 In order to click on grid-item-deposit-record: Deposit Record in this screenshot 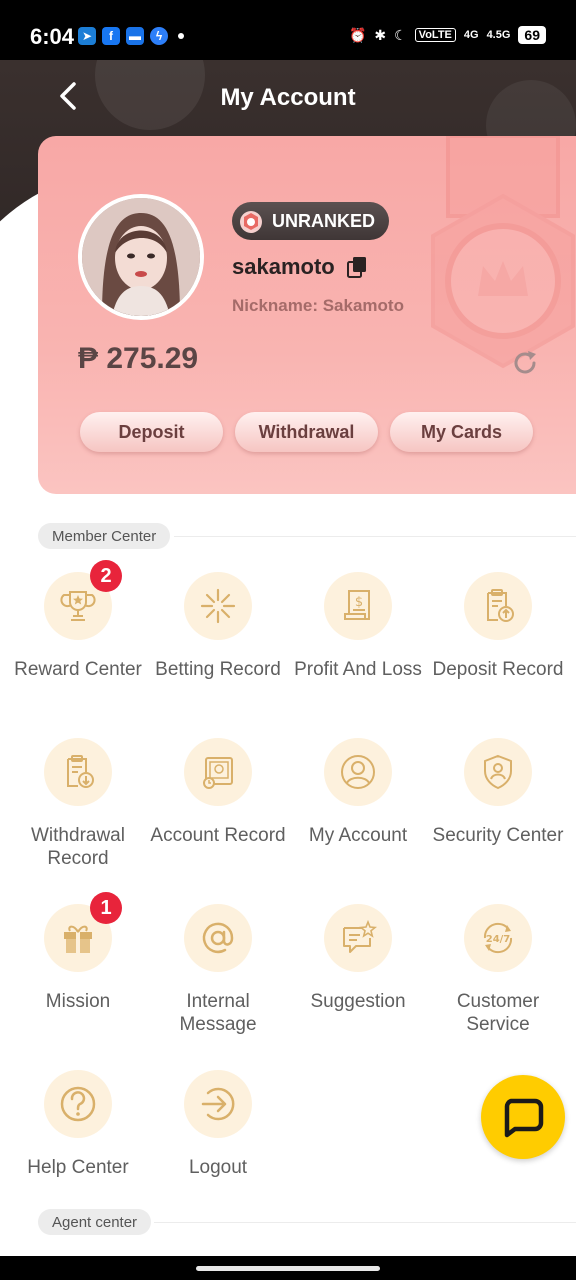, I will do `click(498, 626)`.